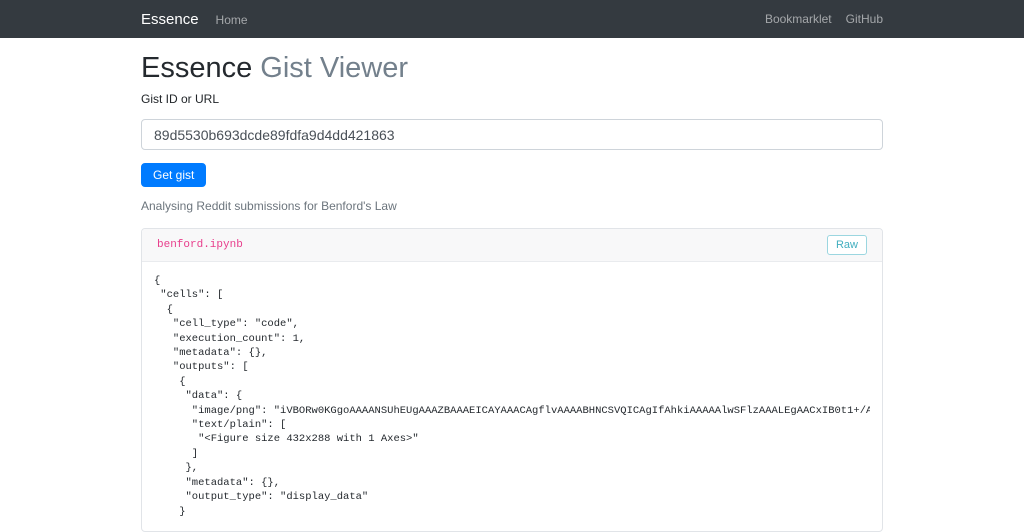 Image resolution: width=1024 pixels, height=532 pixels. I want to click on brand-link: Essence, so click(170, 19).